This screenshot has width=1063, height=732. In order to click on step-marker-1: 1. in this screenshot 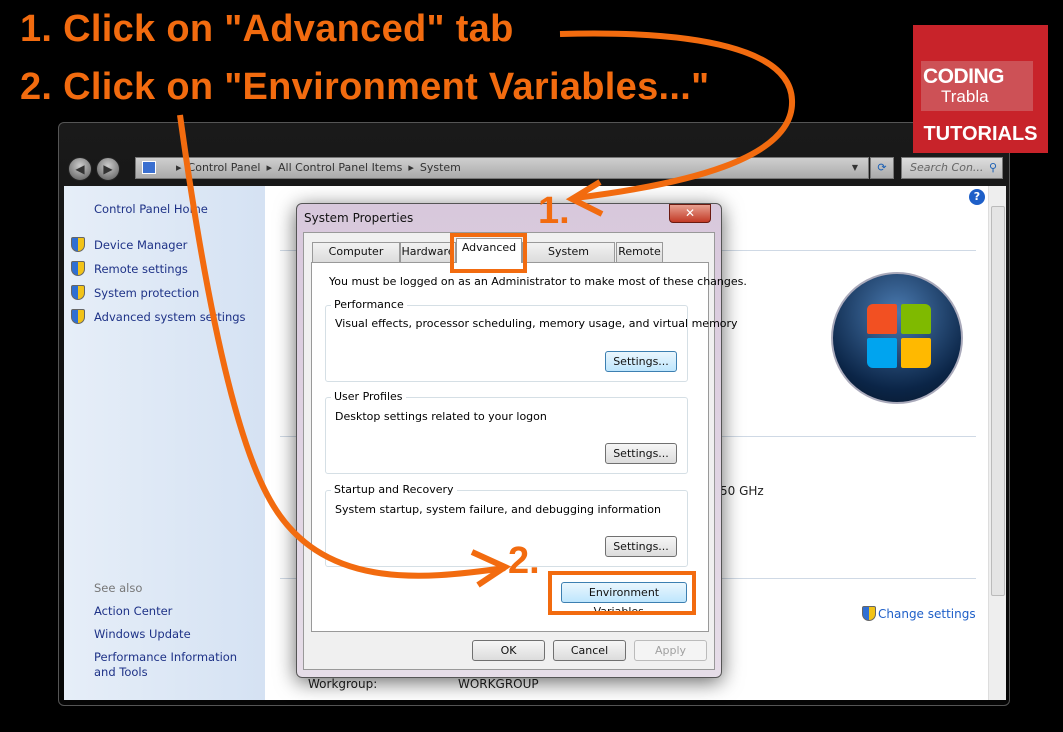, I will do `click(554, 211)`.